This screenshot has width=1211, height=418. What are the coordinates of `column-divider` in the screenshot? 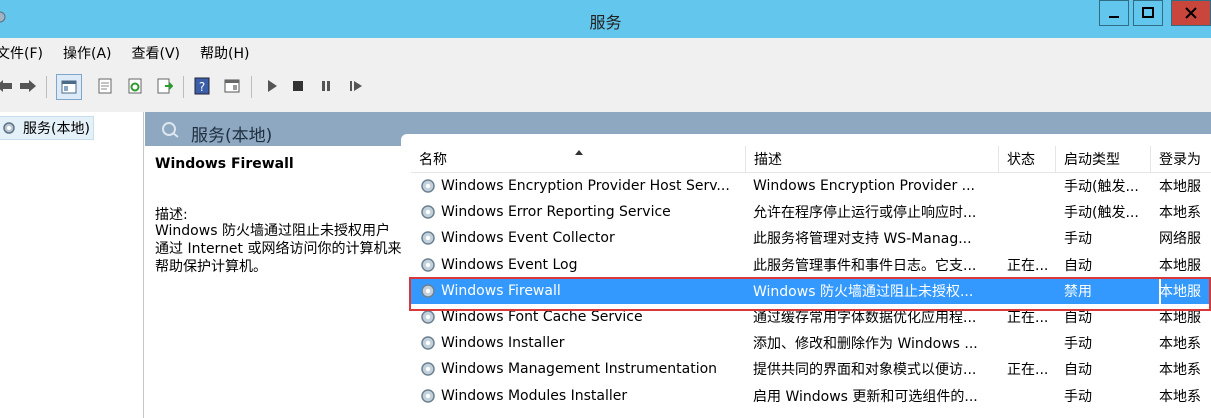 It's located at (1160, 290).